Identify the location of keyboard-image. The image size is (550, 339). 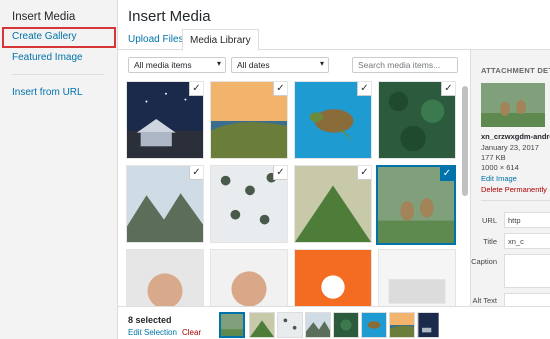
(417, 280).